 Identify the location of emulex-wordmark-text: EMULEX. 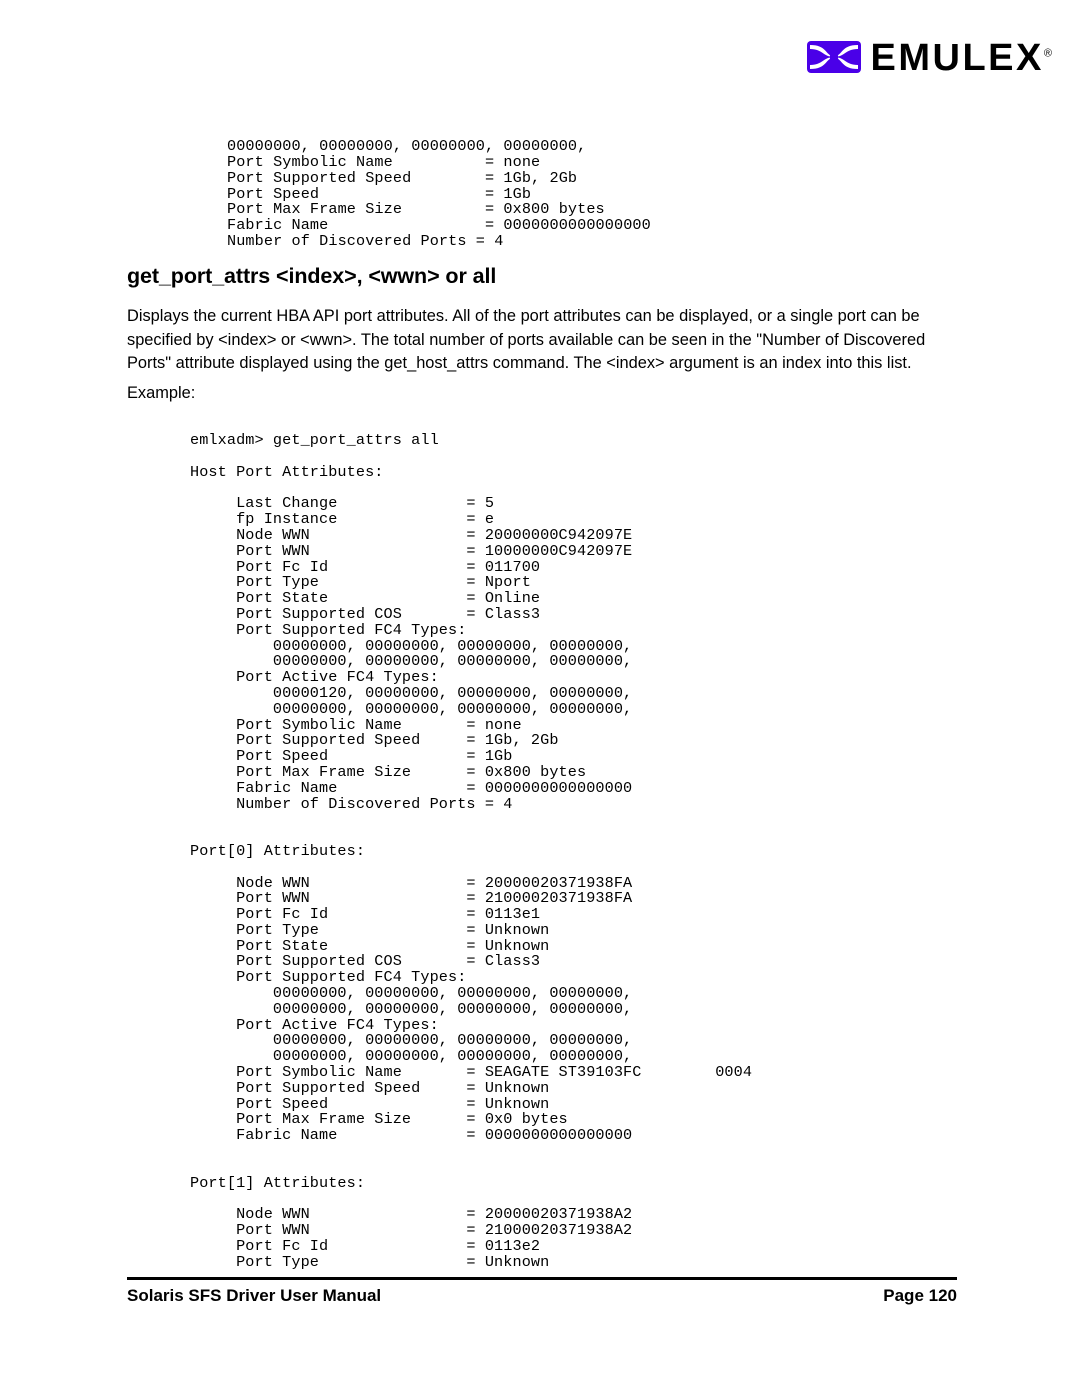
(957, 58).